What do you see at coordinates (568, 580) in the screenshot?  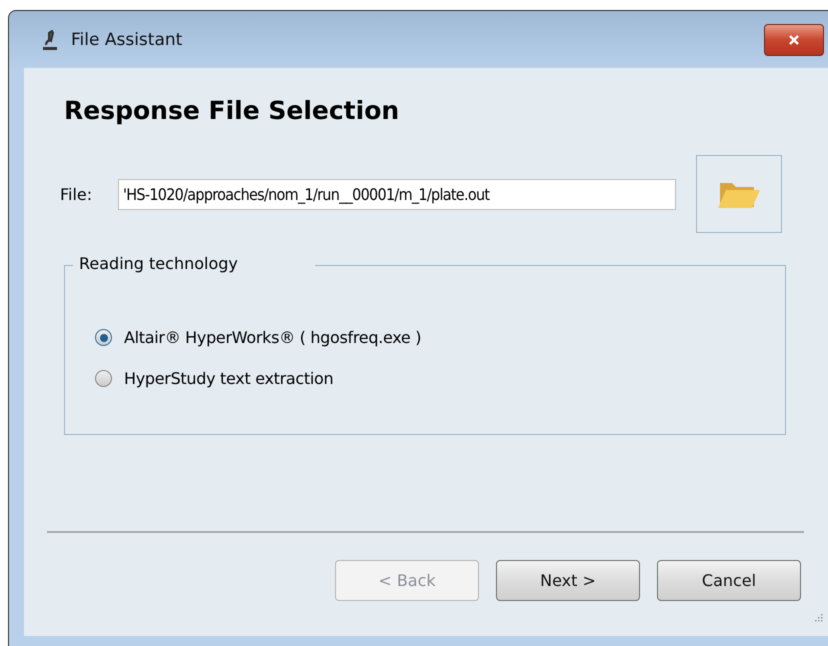 I see `wizard-button: Next >` at bounding box center [568, 580].